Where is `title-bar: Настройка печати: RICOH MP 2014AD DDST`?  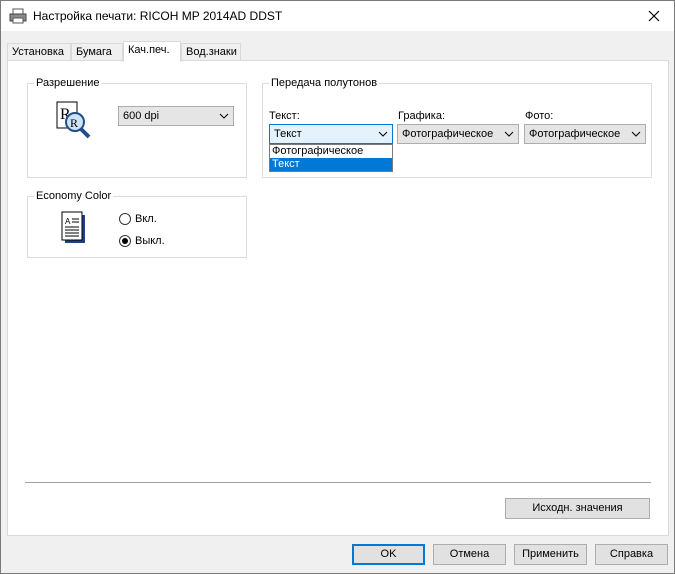 title-bar: Настройка печати: RICOH MP 2014AD DDST is located at coordinates (337, 16).